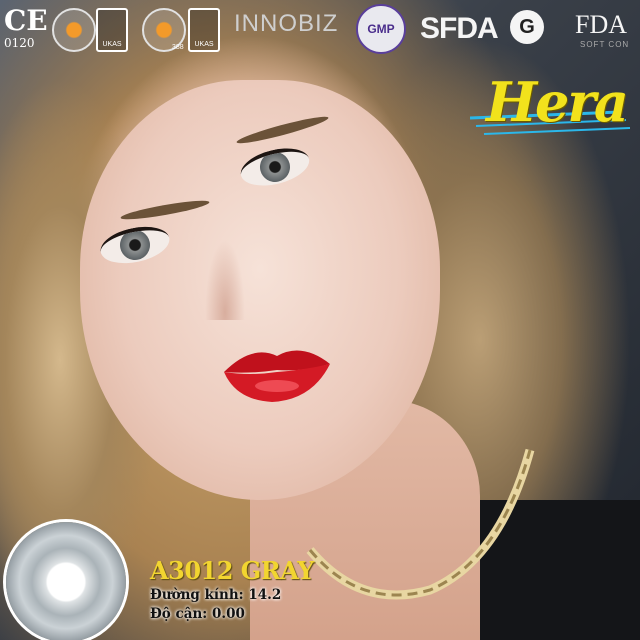  Describe the element at coordinates (26, 20) in the screenshot. I see `ce-mark: CE` at that location.